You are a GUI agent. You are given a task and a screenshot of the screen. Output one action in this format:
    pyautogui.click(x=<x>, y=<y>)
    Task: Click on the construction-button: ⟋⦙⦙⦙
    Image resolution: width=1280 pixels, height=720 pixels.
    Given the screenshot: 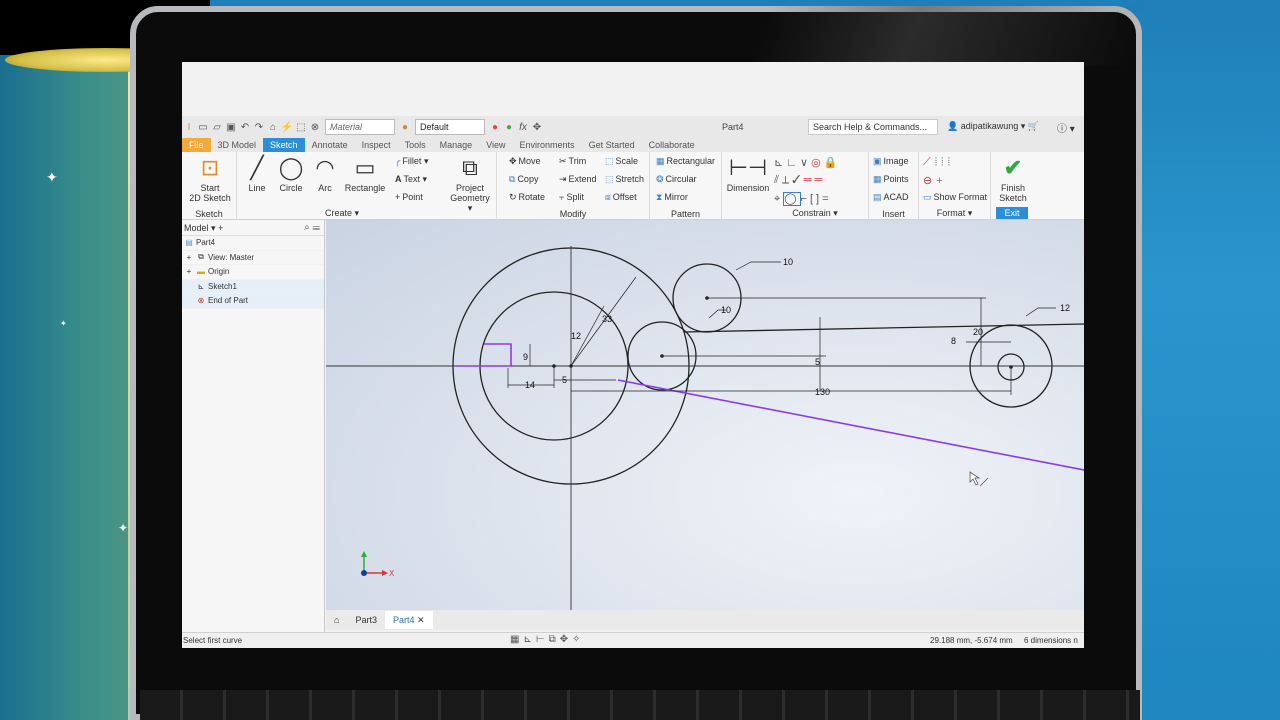 What is the action you would take?
    pyautogui.click(x=938, y=162)
    